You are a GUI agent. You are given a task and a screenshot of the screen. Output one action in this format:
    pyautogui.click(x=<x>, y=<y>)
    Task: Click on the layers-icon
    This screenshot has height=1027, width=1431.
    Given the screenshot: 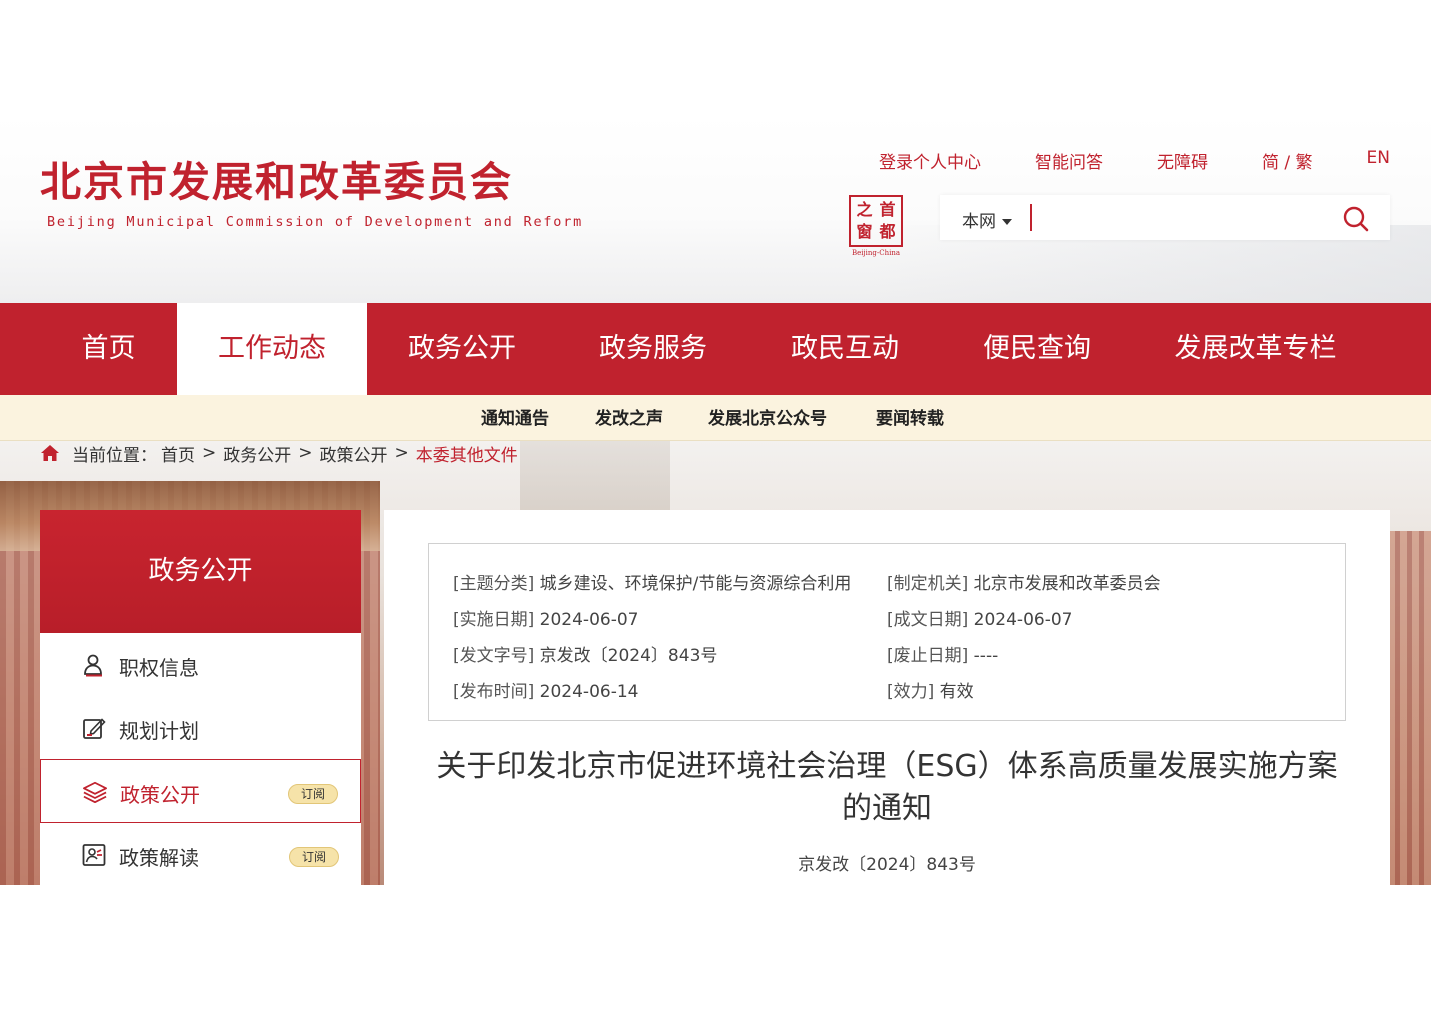 What is the action you would take?
    pyautogui.click(x=95, y=792)
    